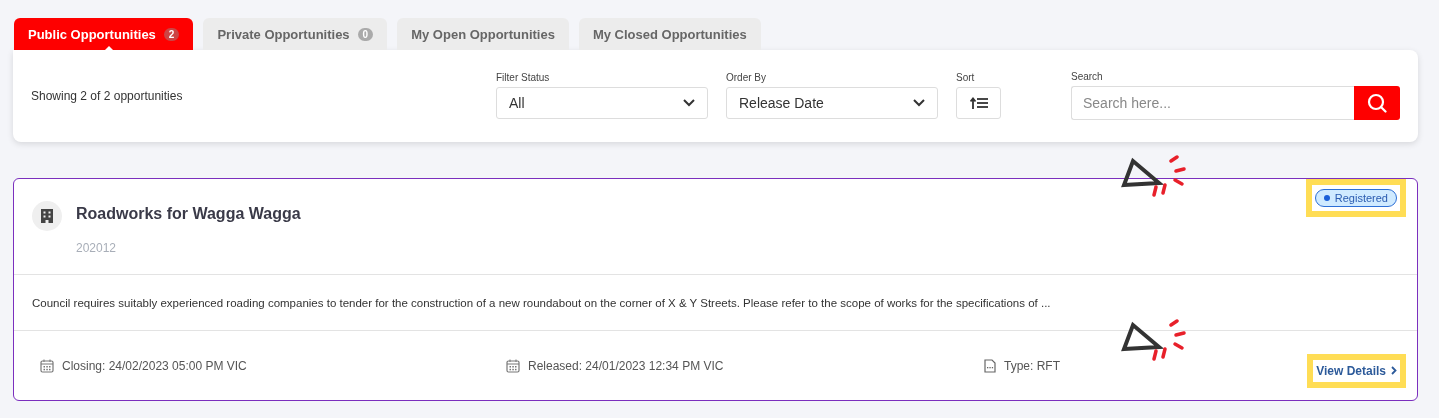  What do you see at coordinates (1355, 198) in the screenshot?
I see `status-badge: Registered` at bounding box center [1355, 198].